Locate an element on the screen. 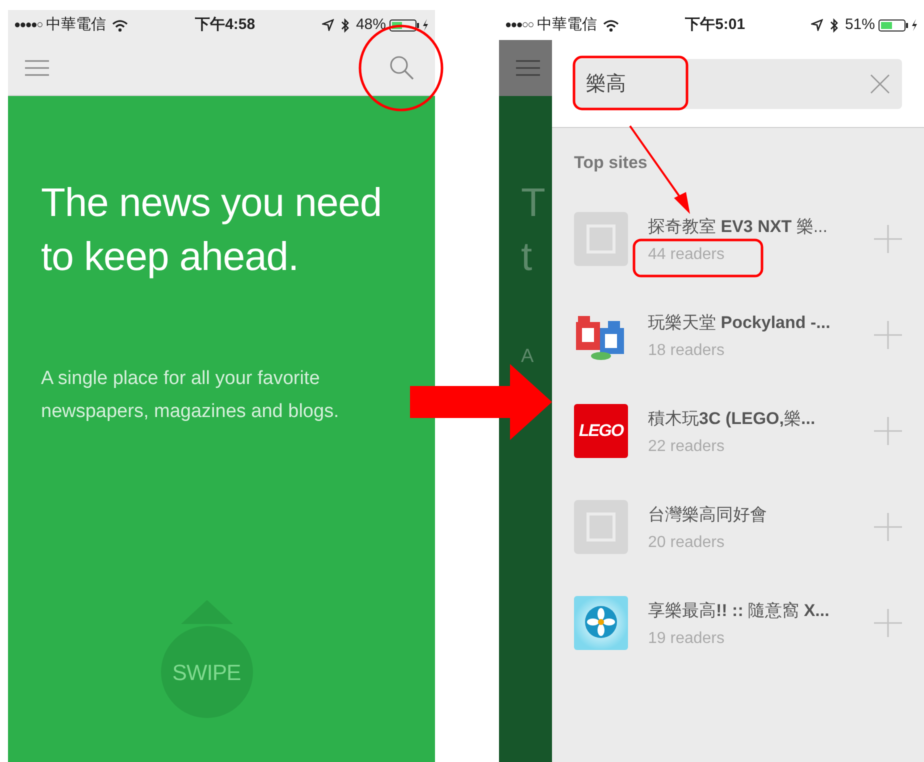 The image size is (924, 762). status-time: 下午4:58 is located at coordinates (225, 24).